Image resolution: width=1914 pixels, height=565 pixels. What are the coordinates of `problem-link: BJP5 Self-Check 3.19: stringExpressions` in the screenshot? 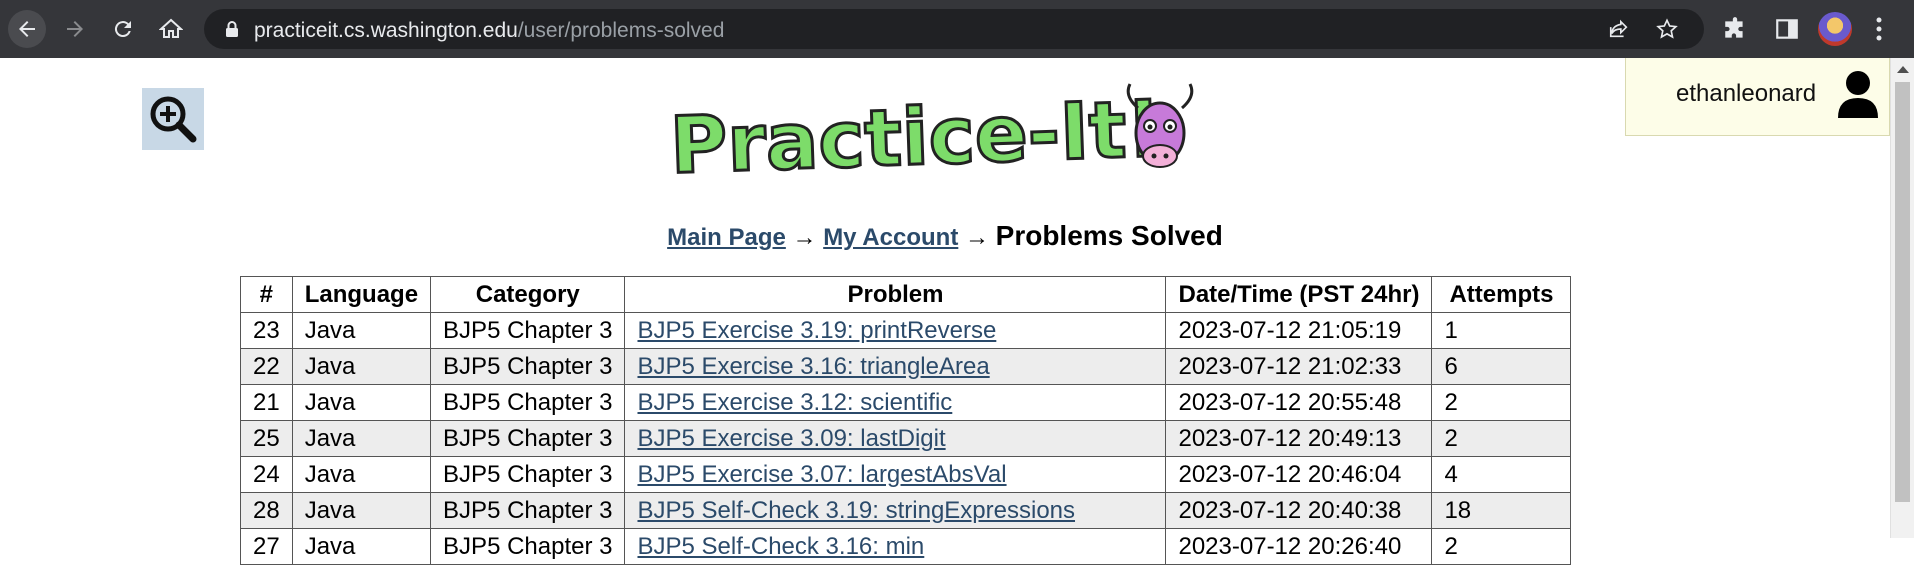 It's located at (856, 510).